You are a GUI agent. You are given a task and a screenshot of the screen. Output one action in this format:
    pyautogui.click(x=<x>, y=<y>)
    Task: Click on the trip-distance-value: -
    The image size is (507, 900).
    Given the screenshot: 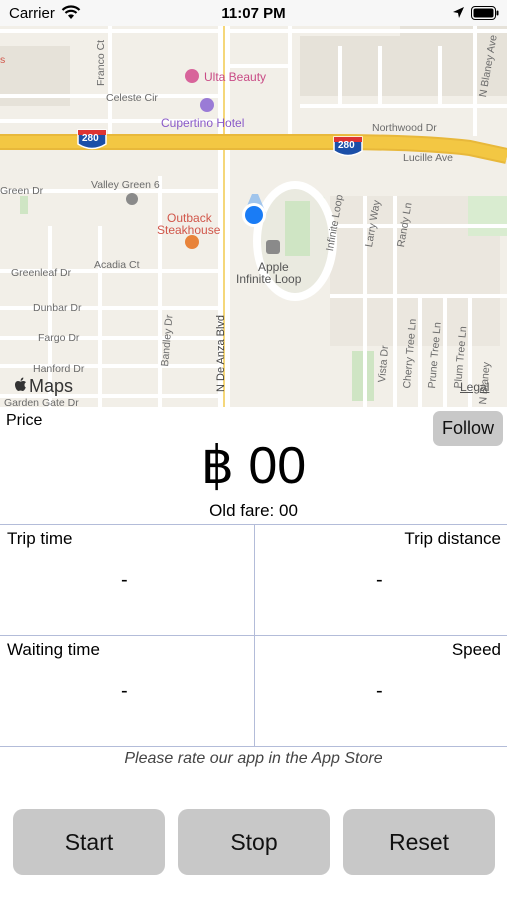 What is the action you would take?
    pyautogui.click(x=379, y=580)
    